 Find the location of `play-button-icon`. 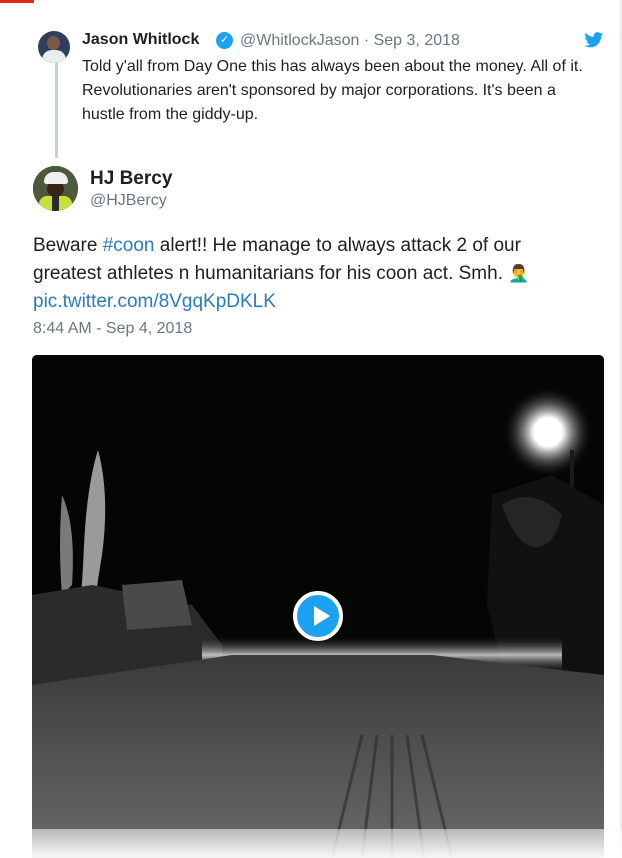

play-button-icon is located at coordinates (318, 616).